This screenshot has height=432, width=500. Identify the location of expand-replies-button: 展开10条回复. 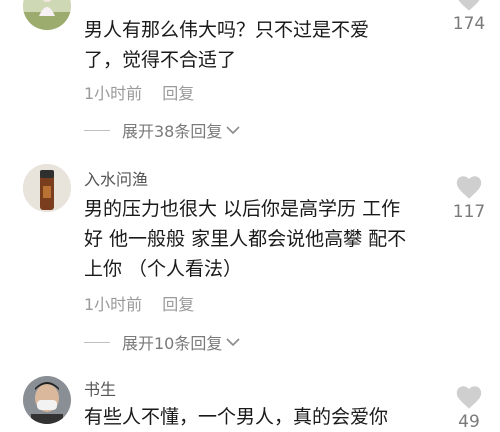
(162, 342).